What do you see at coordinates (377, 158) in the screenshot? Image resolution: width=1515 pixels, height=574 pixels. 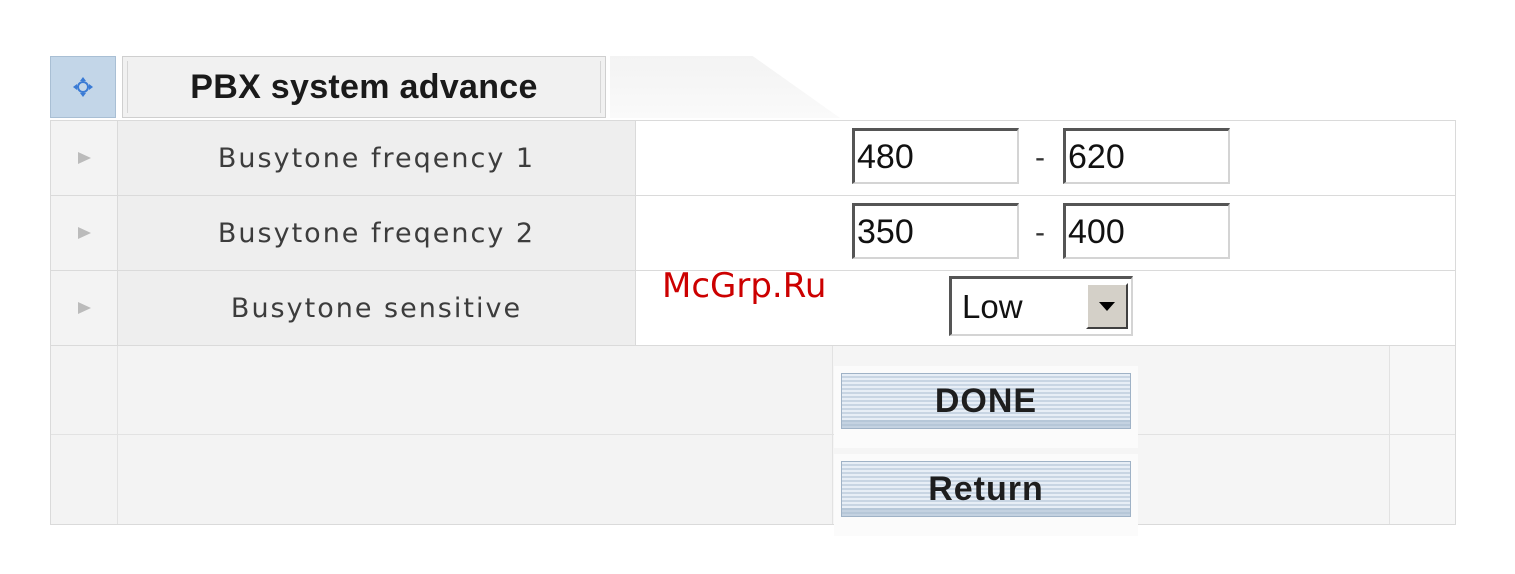 I see `row-label: Busytone freqency 1` at bounding box center [377, 158].